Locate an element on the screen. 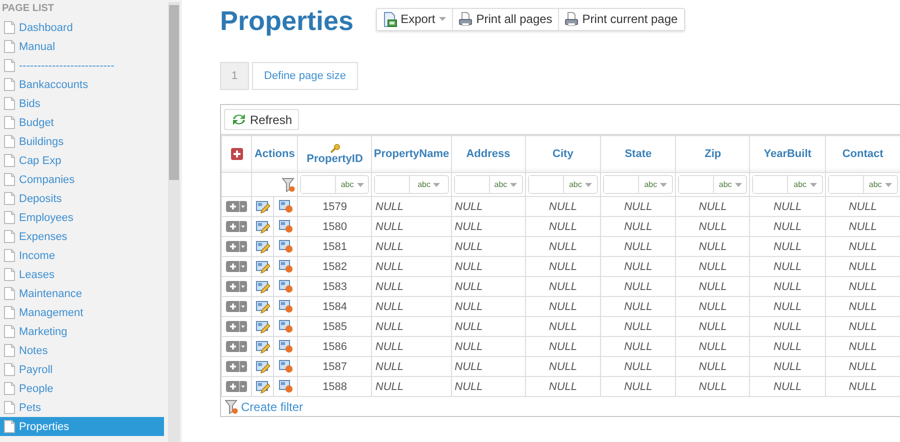 The image size is (900, 442). table-cell: 1587 is located at coordinates (335, 366).